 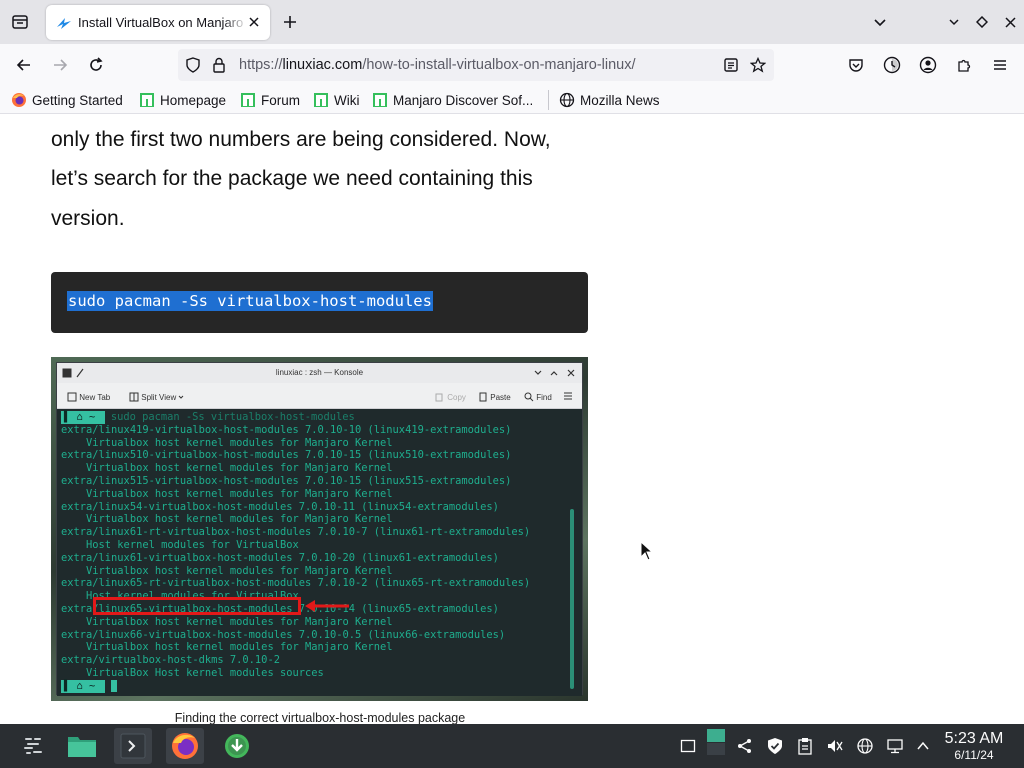 I want to click on pocket-button, so click(x=856, y=65).